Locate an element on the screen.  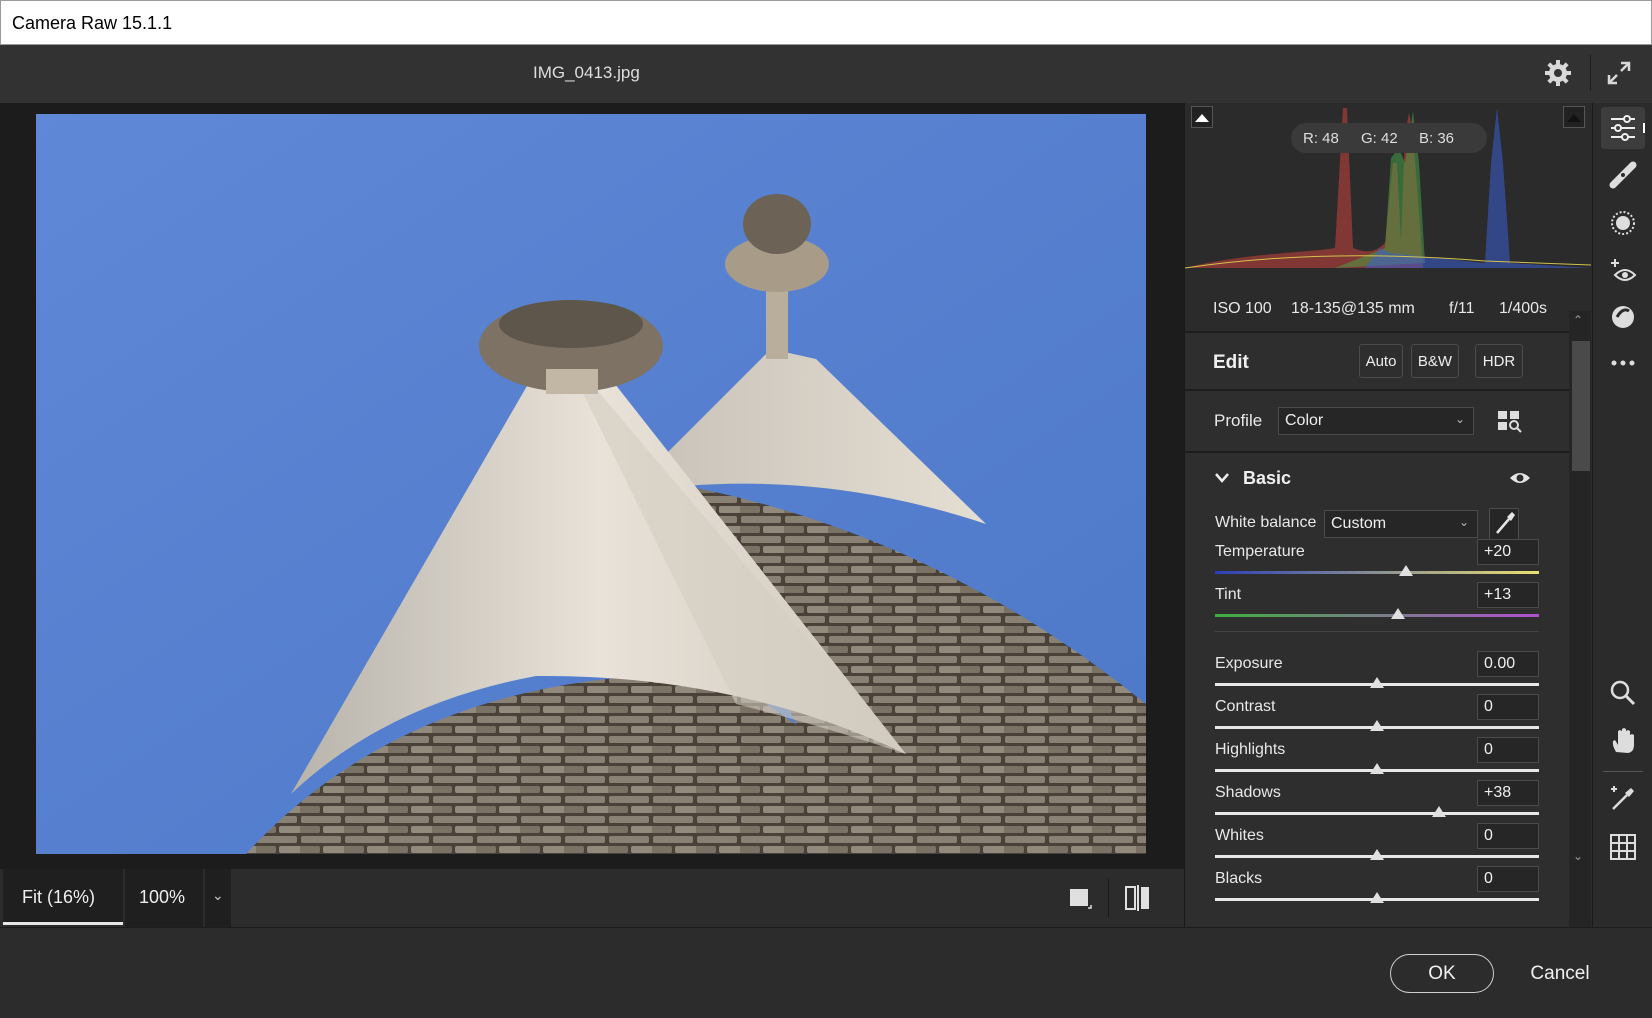
blacks-slider-row: Blacks 0 is located at coordinates (1377, 889).